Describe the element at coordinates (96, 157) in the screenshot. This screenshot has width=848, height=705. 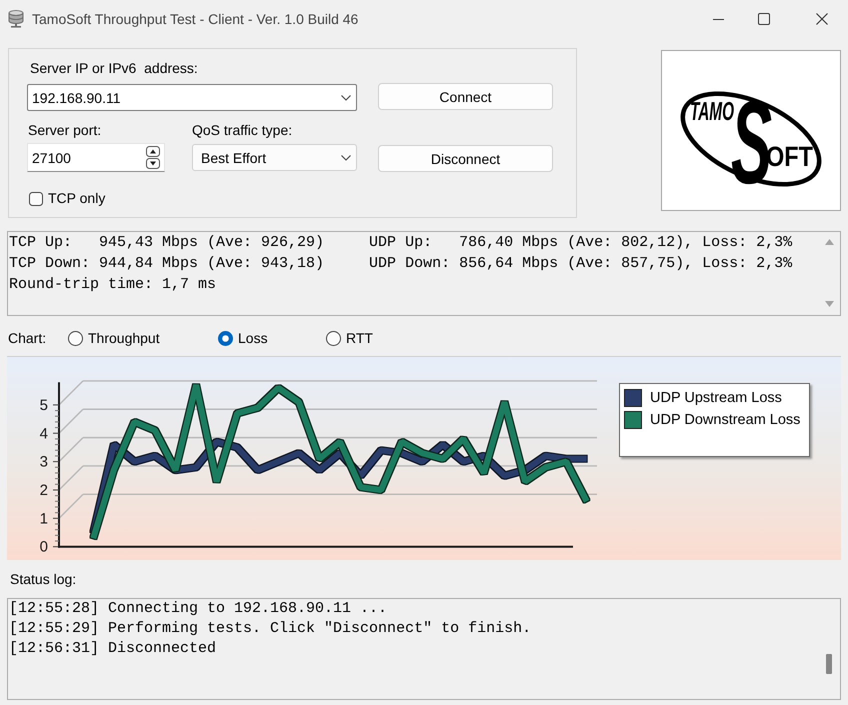
I see `port-spin-field: 27100` at that location.